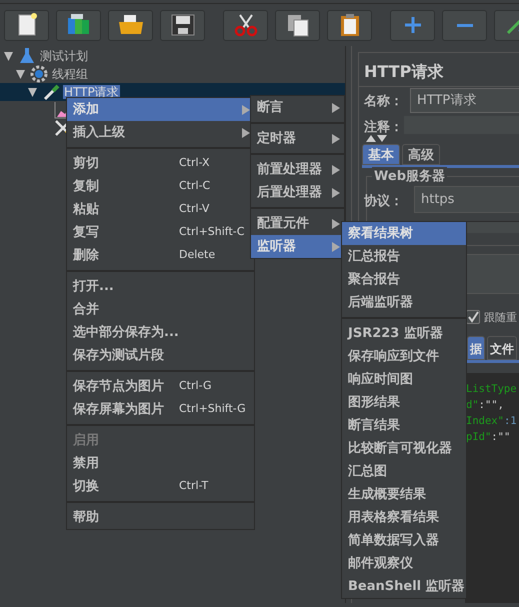 This screenshot has height=607, width=519. What do you see at coordinates (297, 169) in the screenshot?
I see `menu-item: 前置处理器` at bounding box center [297, 169].